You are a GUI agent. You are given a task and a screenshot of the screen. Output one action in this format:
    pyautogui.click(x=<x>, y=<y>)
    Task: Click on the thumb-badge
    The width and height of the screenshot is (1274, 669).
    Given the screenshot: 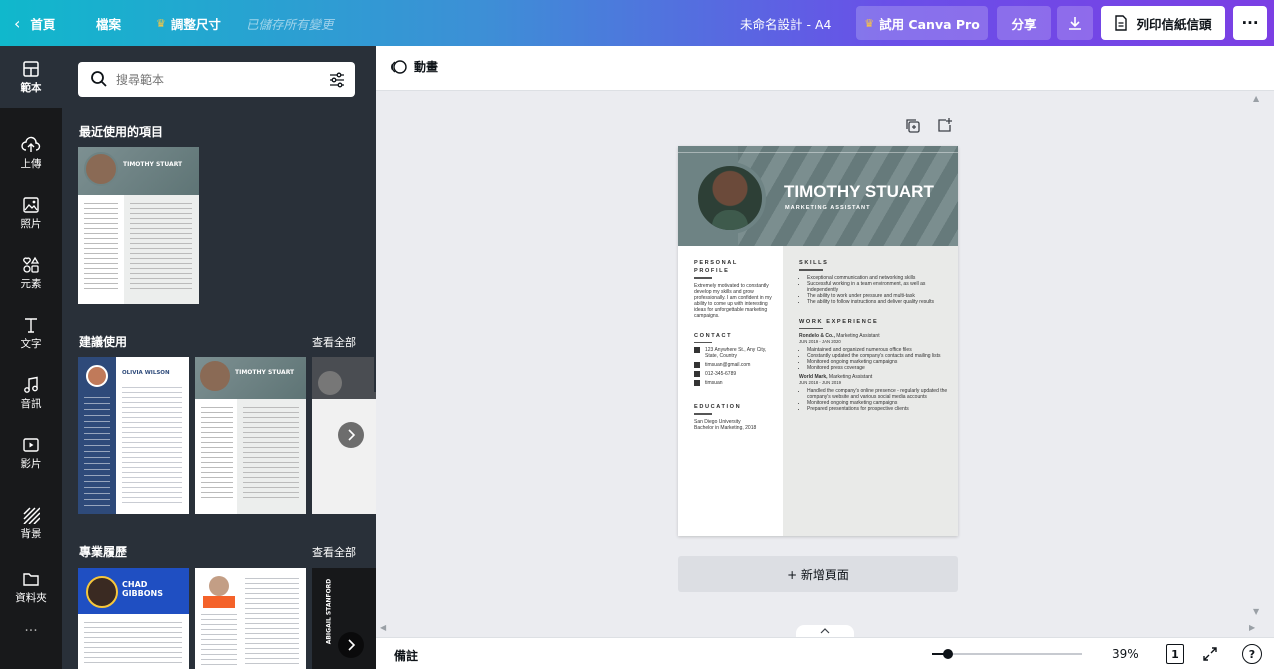 What is the action you would take?
    pyautogui.click(x=219, y=602)
    